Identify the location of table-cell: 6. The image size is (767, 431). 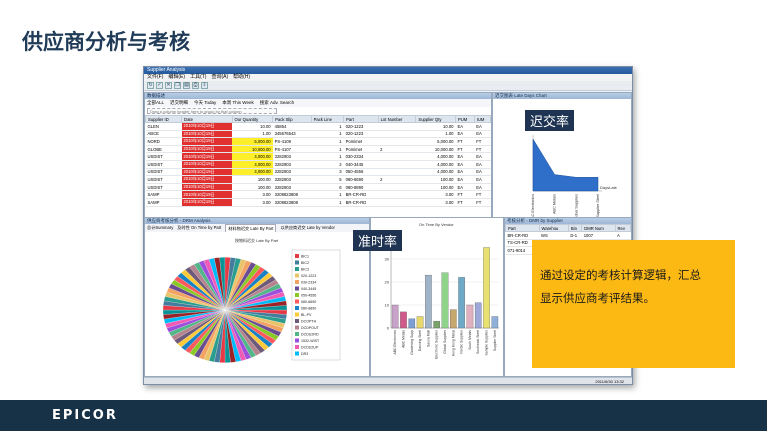
(327, 187).